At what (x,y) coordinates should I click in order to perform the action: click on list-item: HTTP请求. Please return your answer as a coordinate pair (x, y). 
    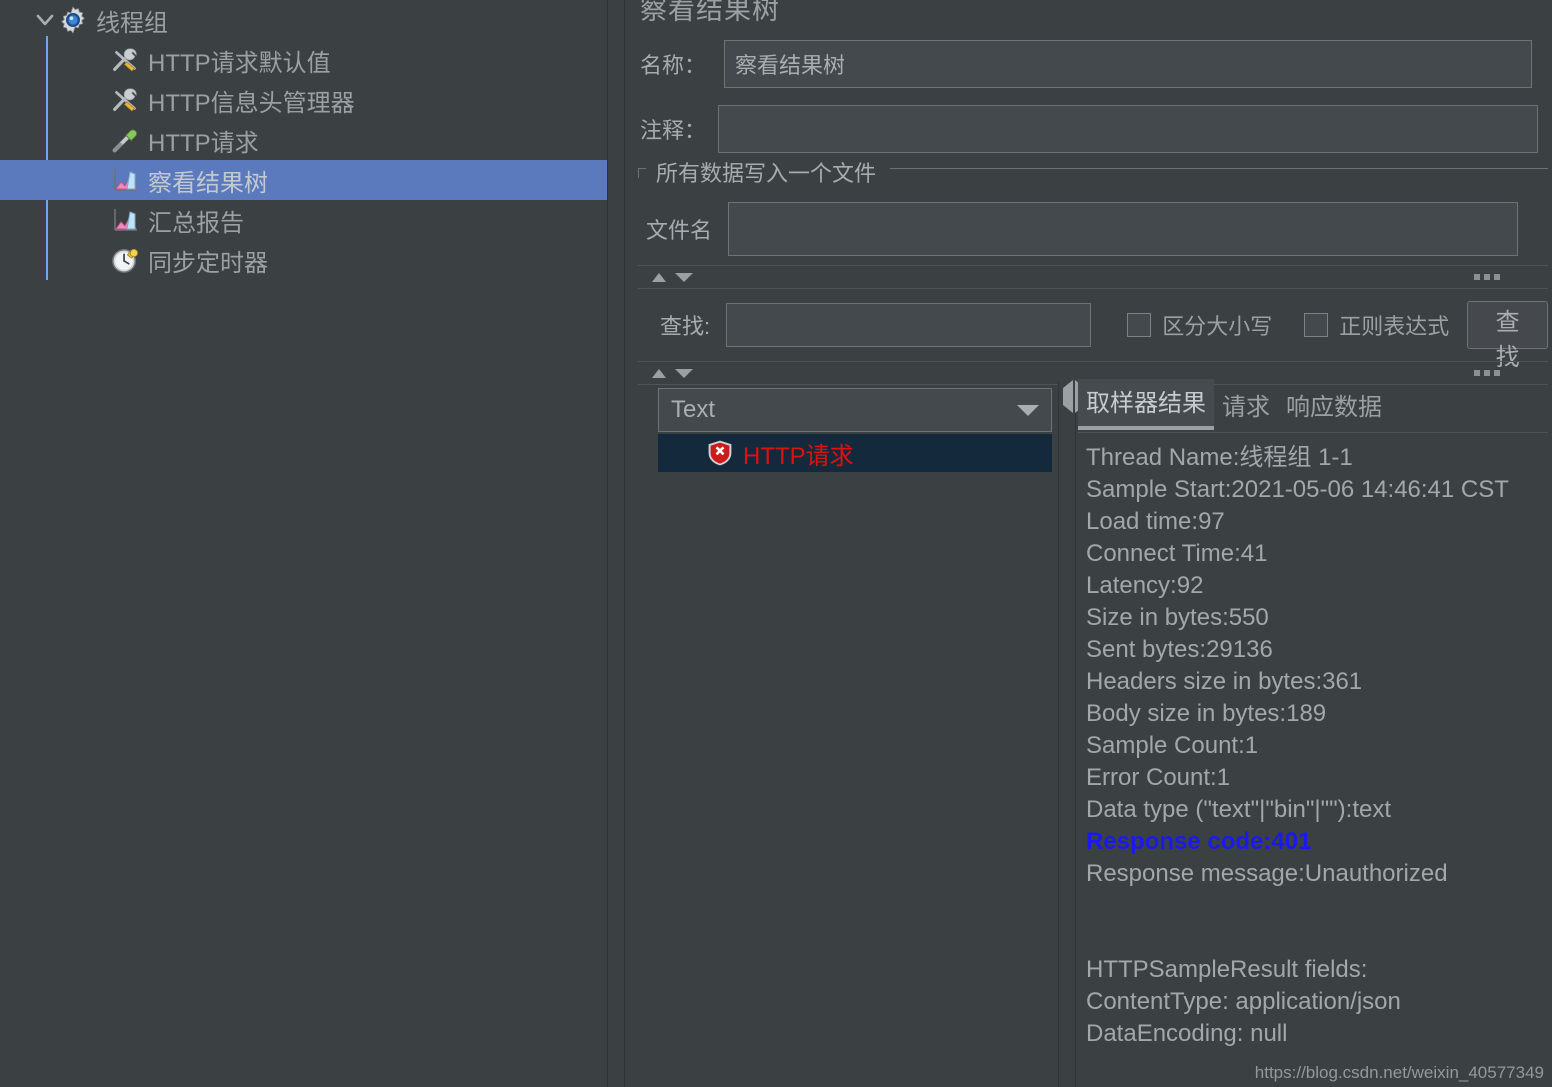
    Looking at the image, I should click on (855, 453).